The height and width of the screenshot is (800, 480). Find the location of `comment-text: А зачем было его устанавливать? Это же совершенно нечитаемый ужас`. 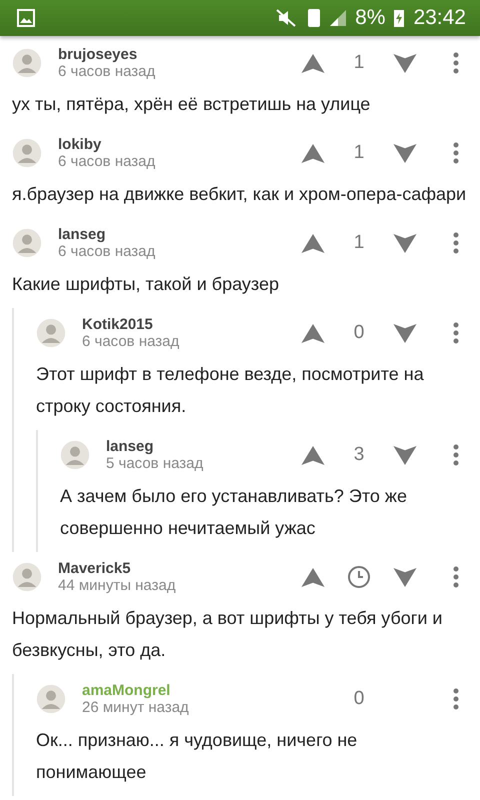

comment-text: А зачем было его устанавливать? Это же совершенно нечитаемый ужас is located at coordinates (234, 512).